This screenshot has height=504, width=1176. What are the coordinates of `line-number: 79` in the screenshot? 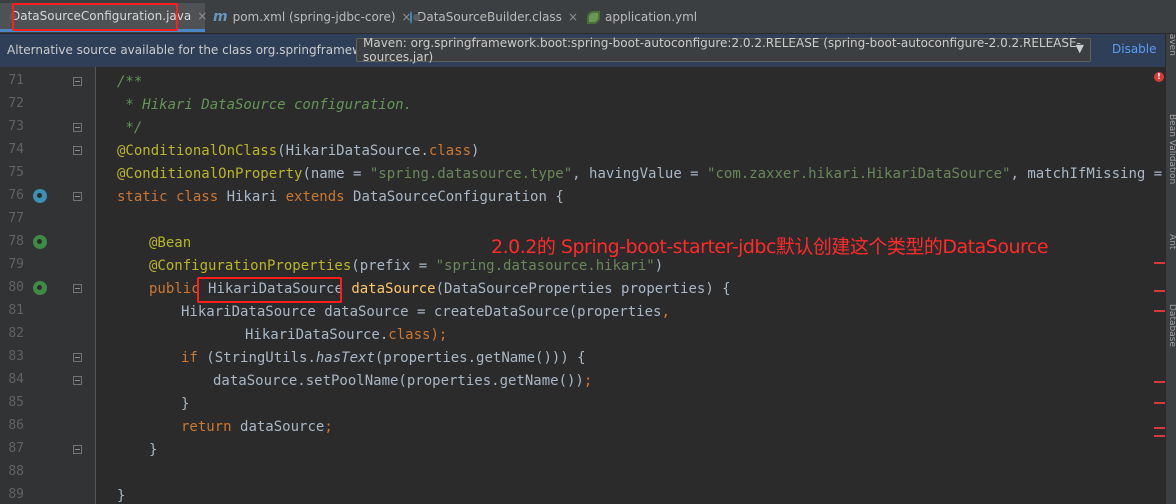 It's located at (16, 264).